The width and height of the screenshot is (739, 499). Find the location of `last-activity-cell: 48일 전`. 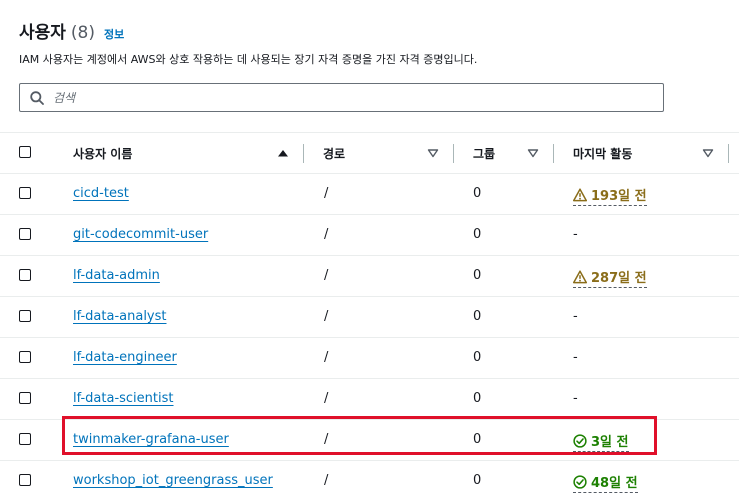

last-activity-cell: 48일 전 is located at coordinates (605, 482).